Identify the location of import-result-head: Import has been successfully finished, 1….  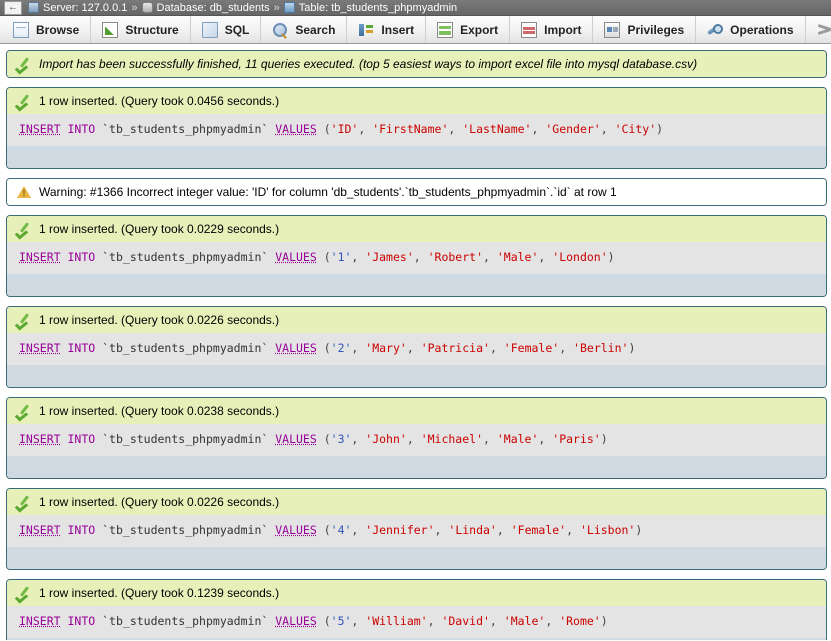
(416, 64).